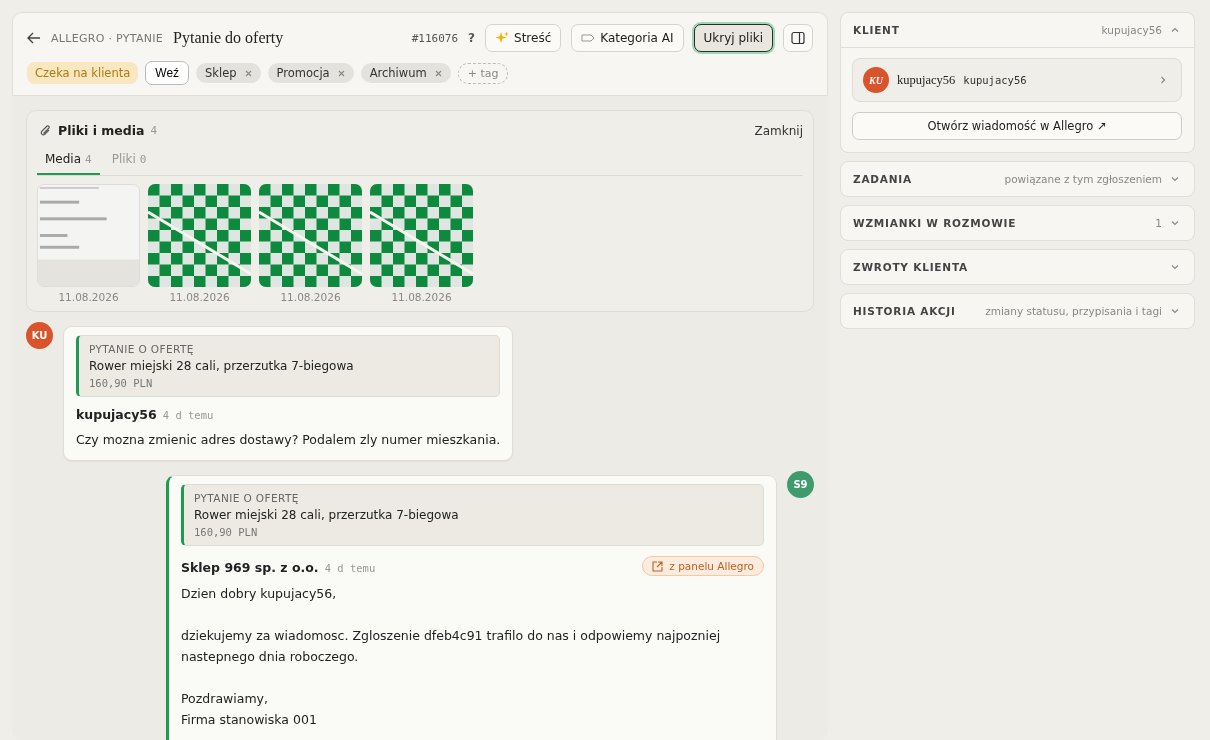 The height and width of the screenshot is (740, 1210). What do you see at coordinates (221, 73) in the screenshot?
I see `tag-label: Sklep` at bounding box center [221, 73].